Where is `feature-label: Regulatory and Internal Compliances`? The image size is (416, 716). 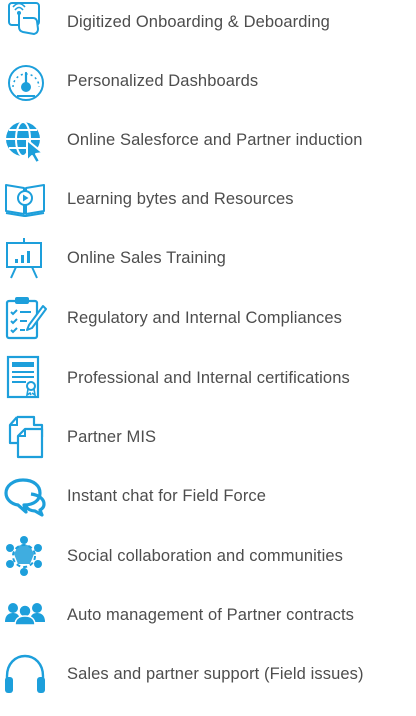 feature-label: Regulatory and Internal Compliances is located at coordinates (204, 318).